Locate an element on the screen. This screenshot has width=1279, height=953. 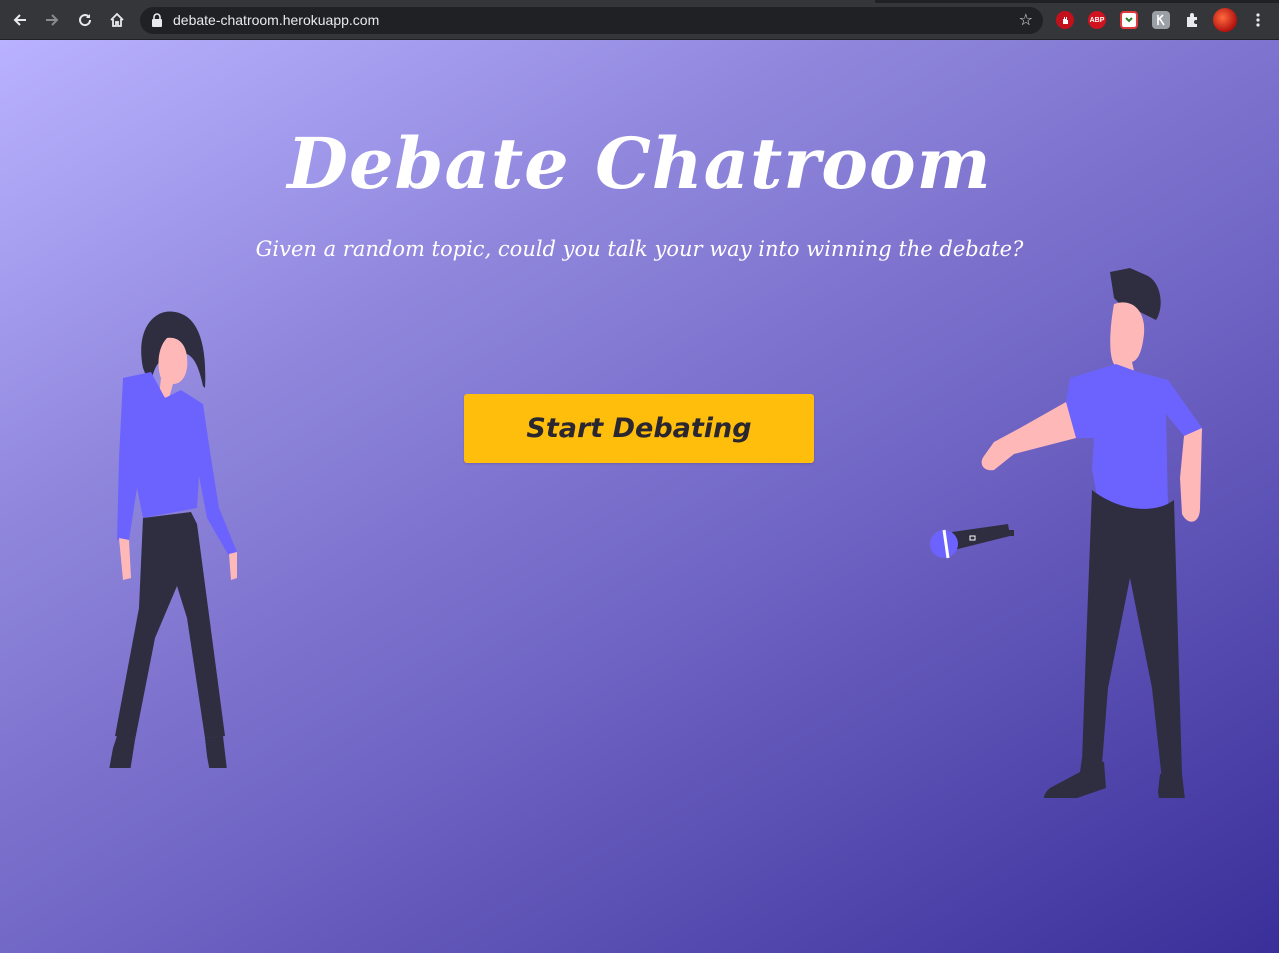
kebab-menu-icon is located at coordinates (1258, 20).